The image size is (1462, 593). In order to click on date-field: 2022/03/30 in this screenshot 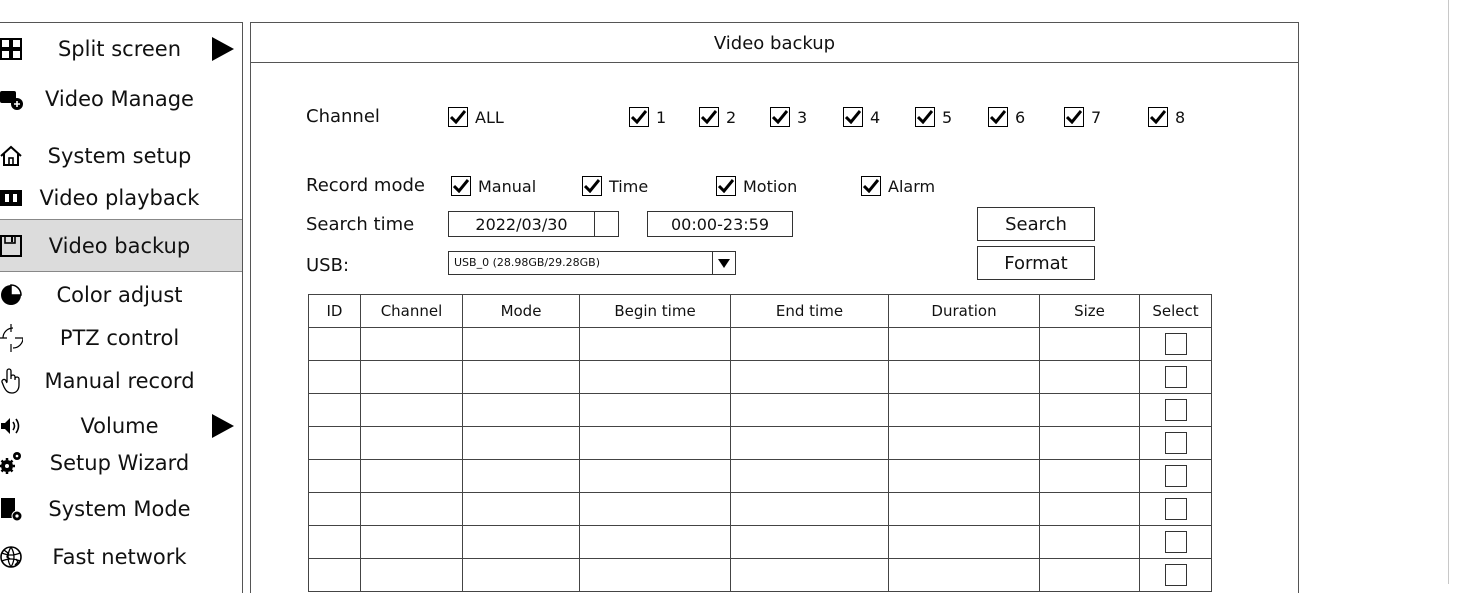, I will do `click(521, 224)`.